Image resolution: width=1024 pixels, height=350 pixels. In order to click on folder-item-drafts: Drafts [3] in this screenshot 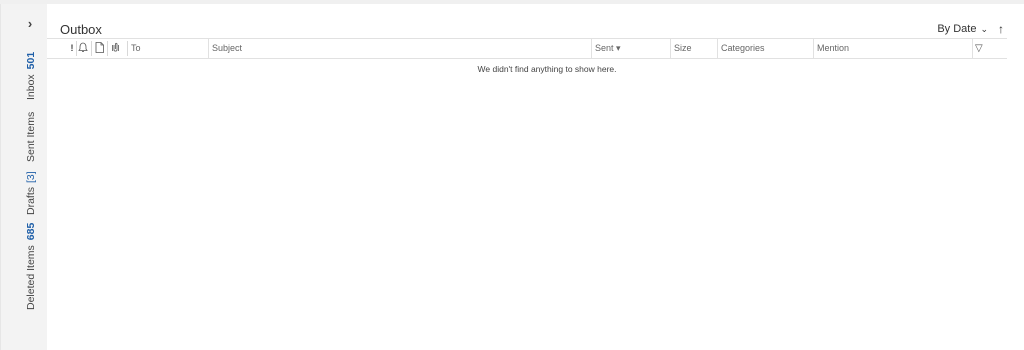, I will do `click(31, 193)`.